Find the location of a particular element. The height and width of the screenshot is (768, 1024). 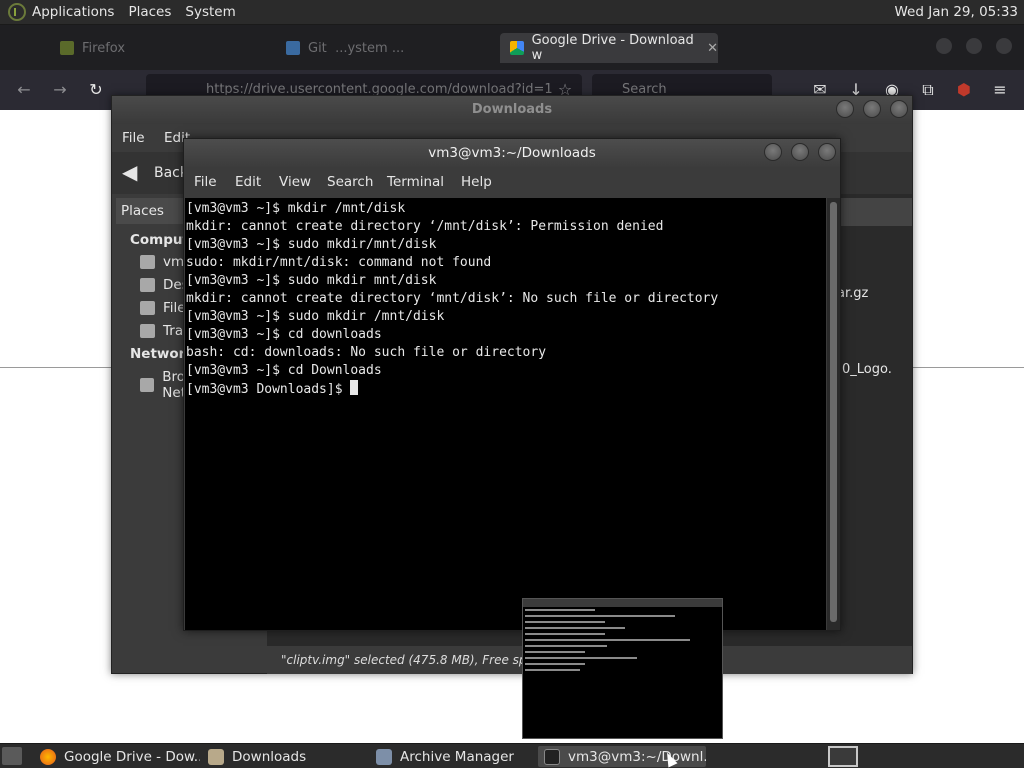

window-title: vm3@vm3:~/Downloads is located at coordinates (512, 153).